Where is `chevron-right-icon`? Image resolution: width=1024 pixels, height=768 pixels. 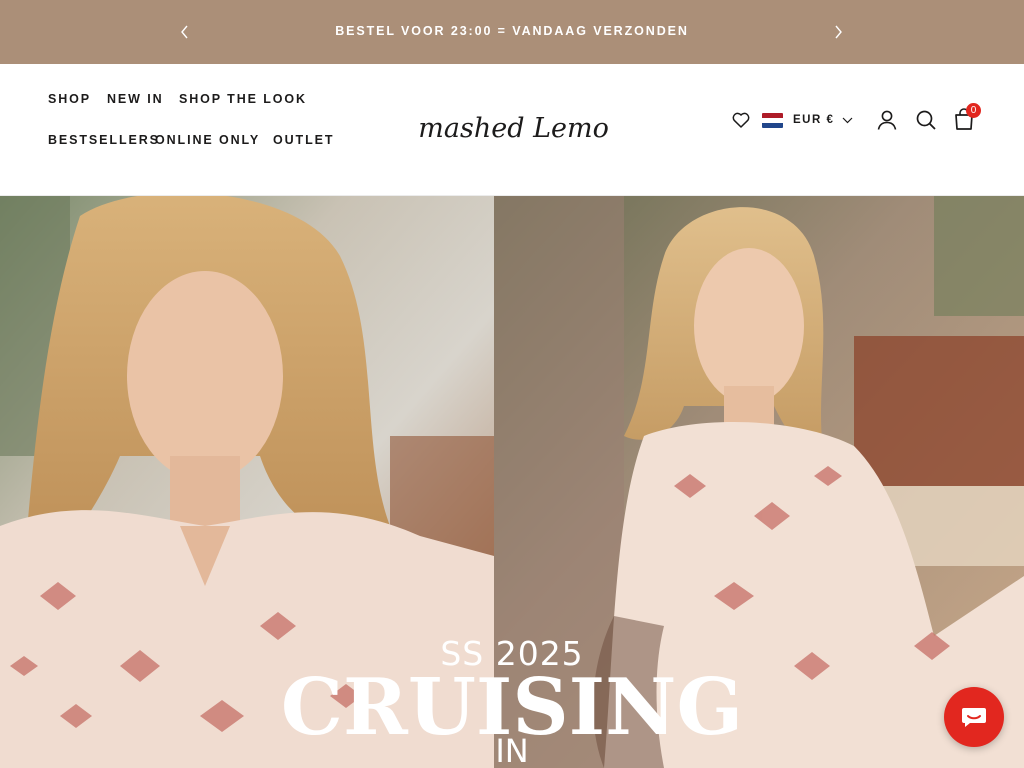 chevron-right-icon is located at coordinates (838, 32).